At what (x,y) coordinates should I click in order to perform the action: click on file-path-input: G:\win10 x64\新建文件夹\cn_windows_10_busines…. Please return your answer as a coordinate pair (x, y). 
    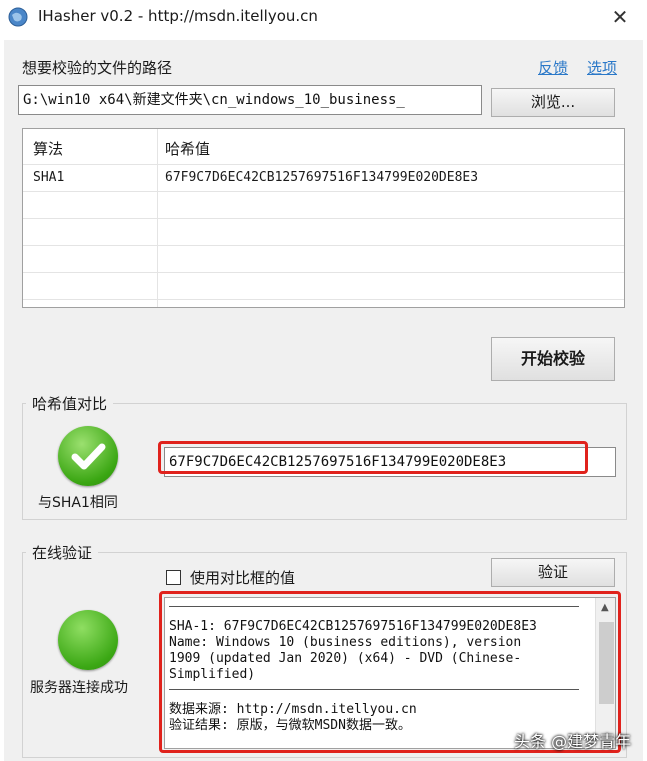
    Looking at the image, I should click on (250, 100).